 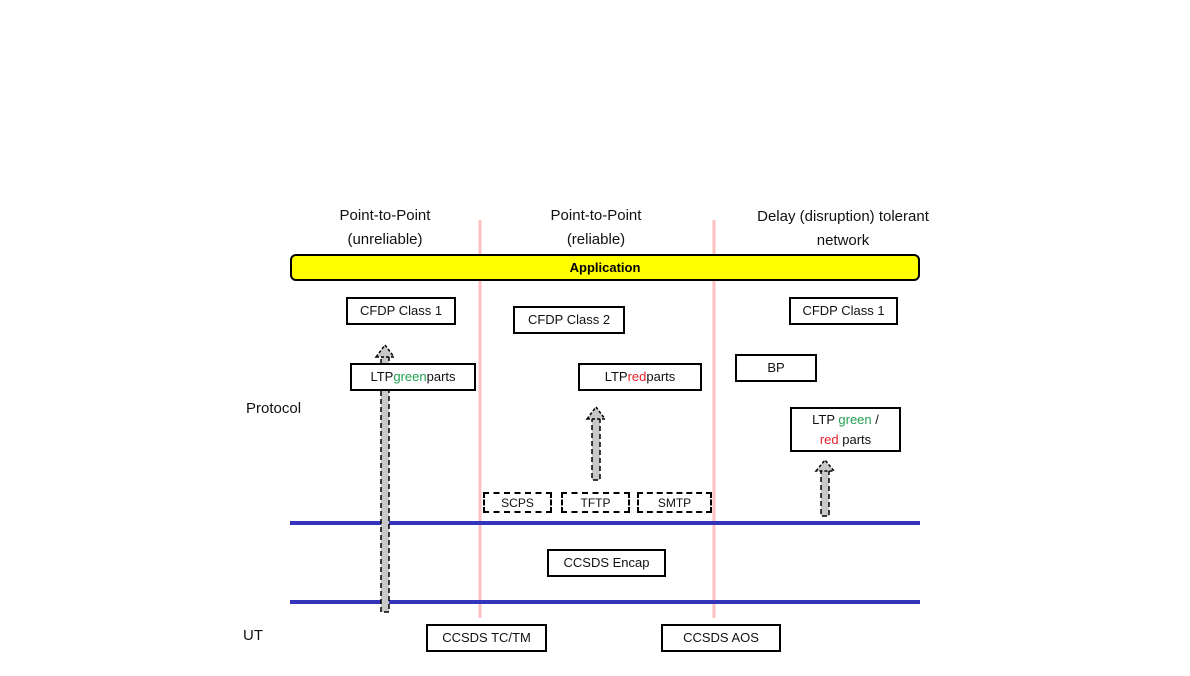 I want to click on protocol-label: Protocol, so click(x=274, y=408).